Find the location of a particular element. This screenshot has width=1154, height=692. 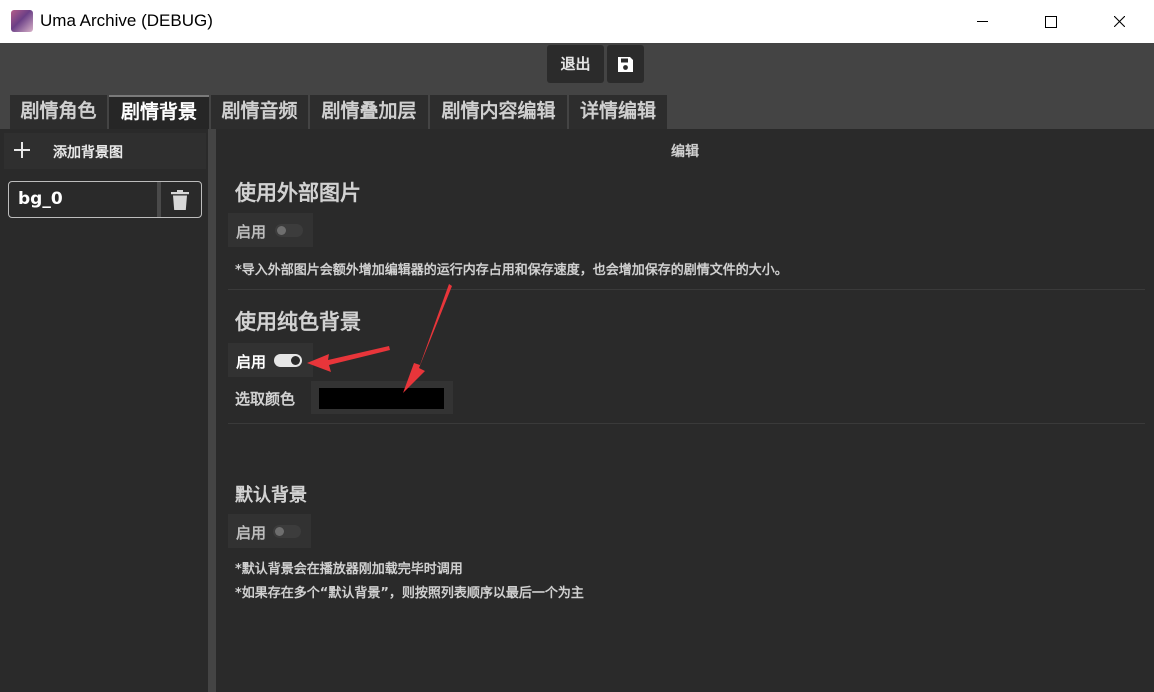

app-icon is located at coordinates (22, 21).